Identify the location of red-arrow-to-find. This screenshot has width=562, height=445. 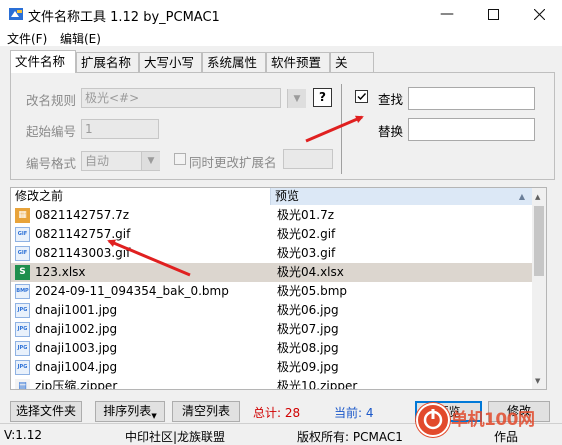
(334, 129).